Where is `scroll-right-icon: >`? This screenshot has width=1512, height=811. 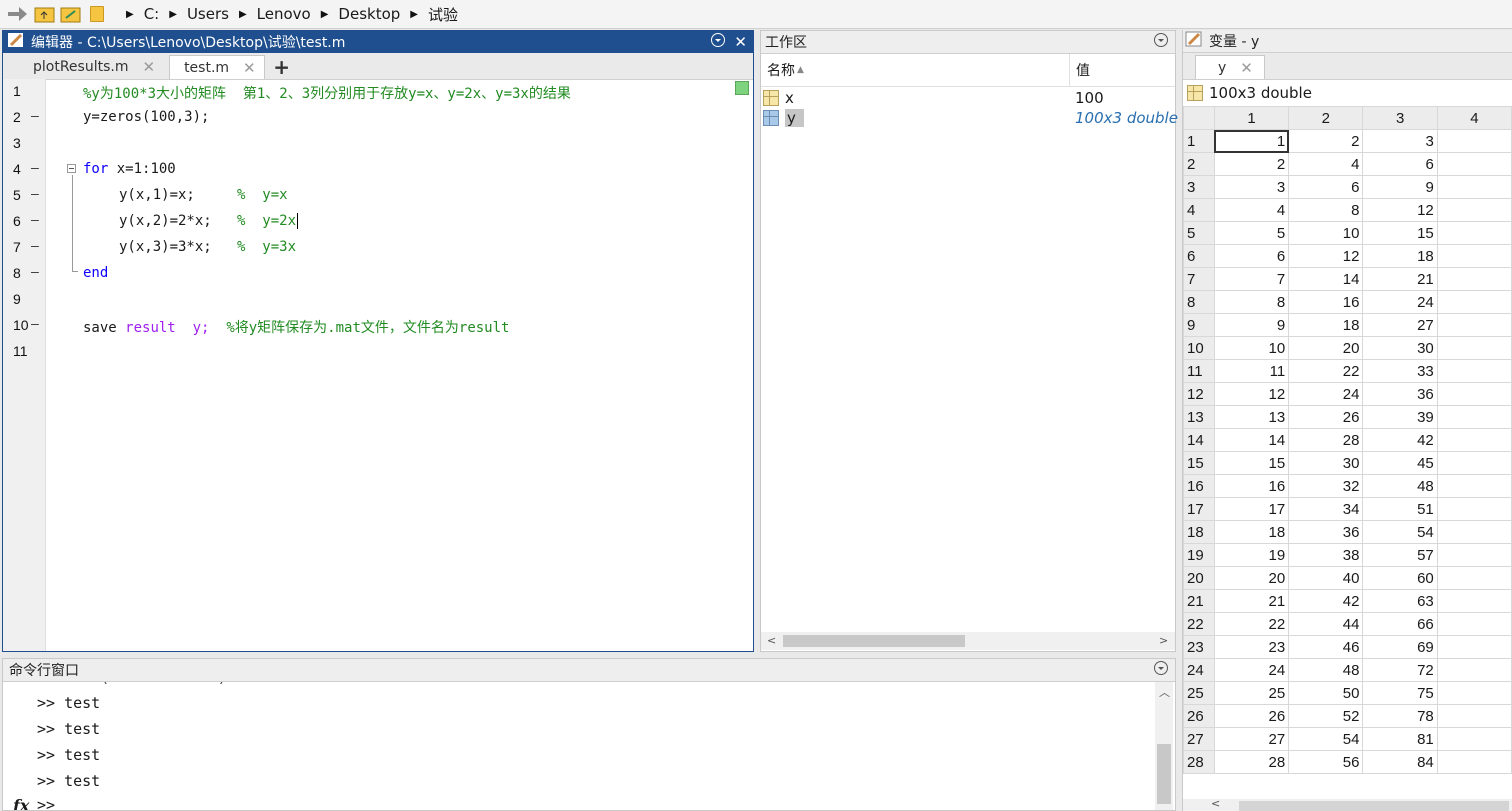
scroll-right-icon: > is located at coordinates (1163, 640).